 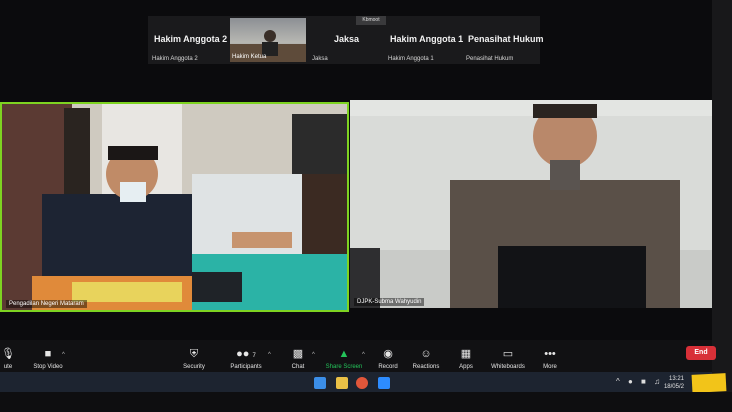 What do you see at coordinates (342, 383) in the screenshot?
I see `file-explorer-icon` at bounding box center [342, 383].